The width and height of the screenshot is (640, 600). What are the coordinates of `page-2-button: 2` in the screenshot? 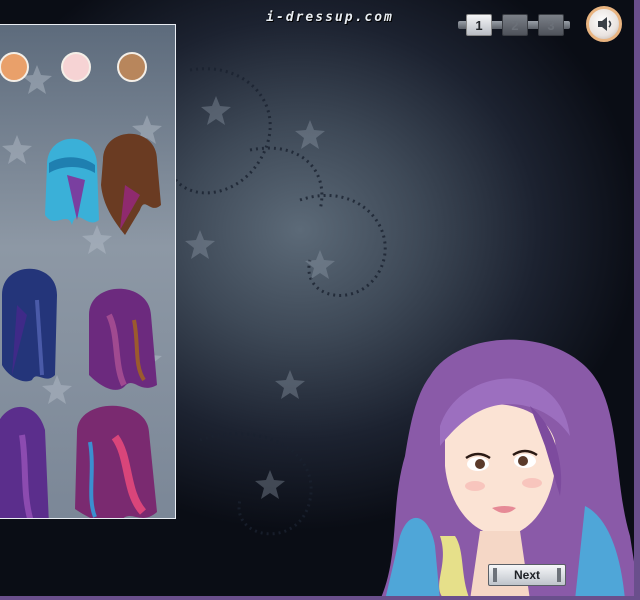 It's located at (515, 25).